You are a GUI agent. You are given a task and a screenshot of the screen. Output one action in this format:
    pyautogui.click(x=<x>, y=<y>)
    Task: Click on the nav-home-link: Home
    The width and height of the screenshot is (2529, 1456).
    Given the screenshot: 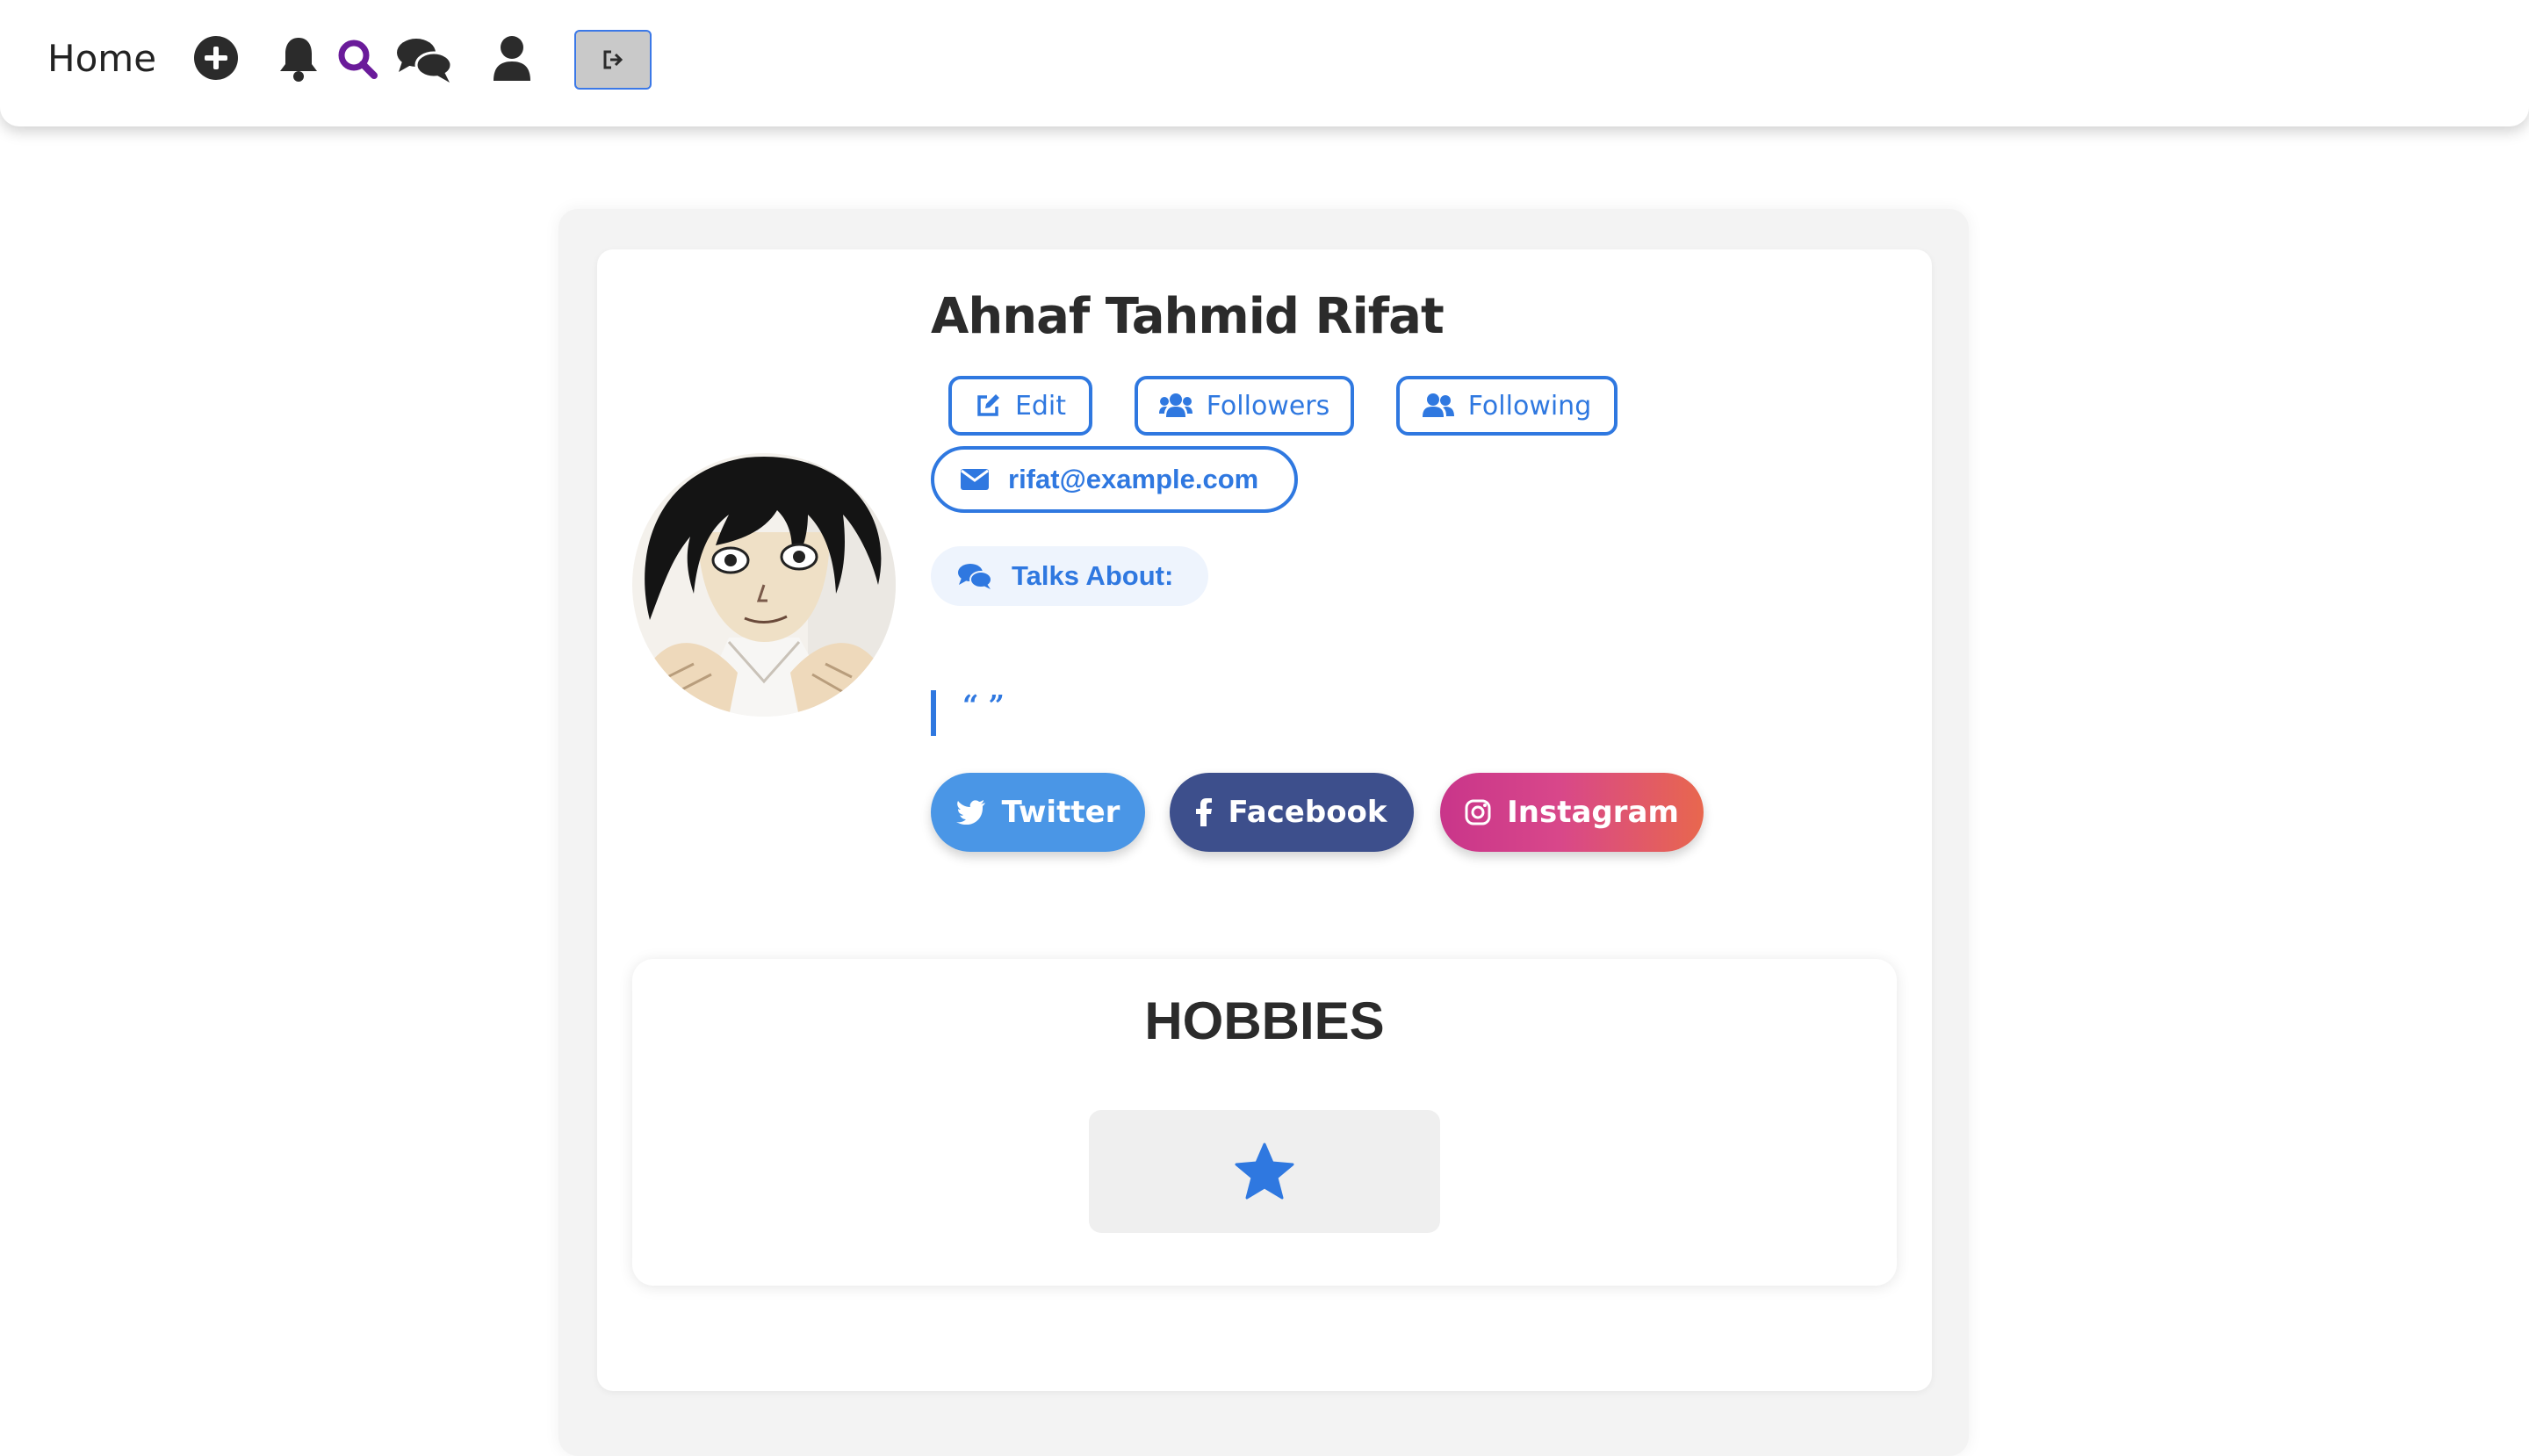 What is the action you would take?
    pyautogui.click(x=102, y=58)
    